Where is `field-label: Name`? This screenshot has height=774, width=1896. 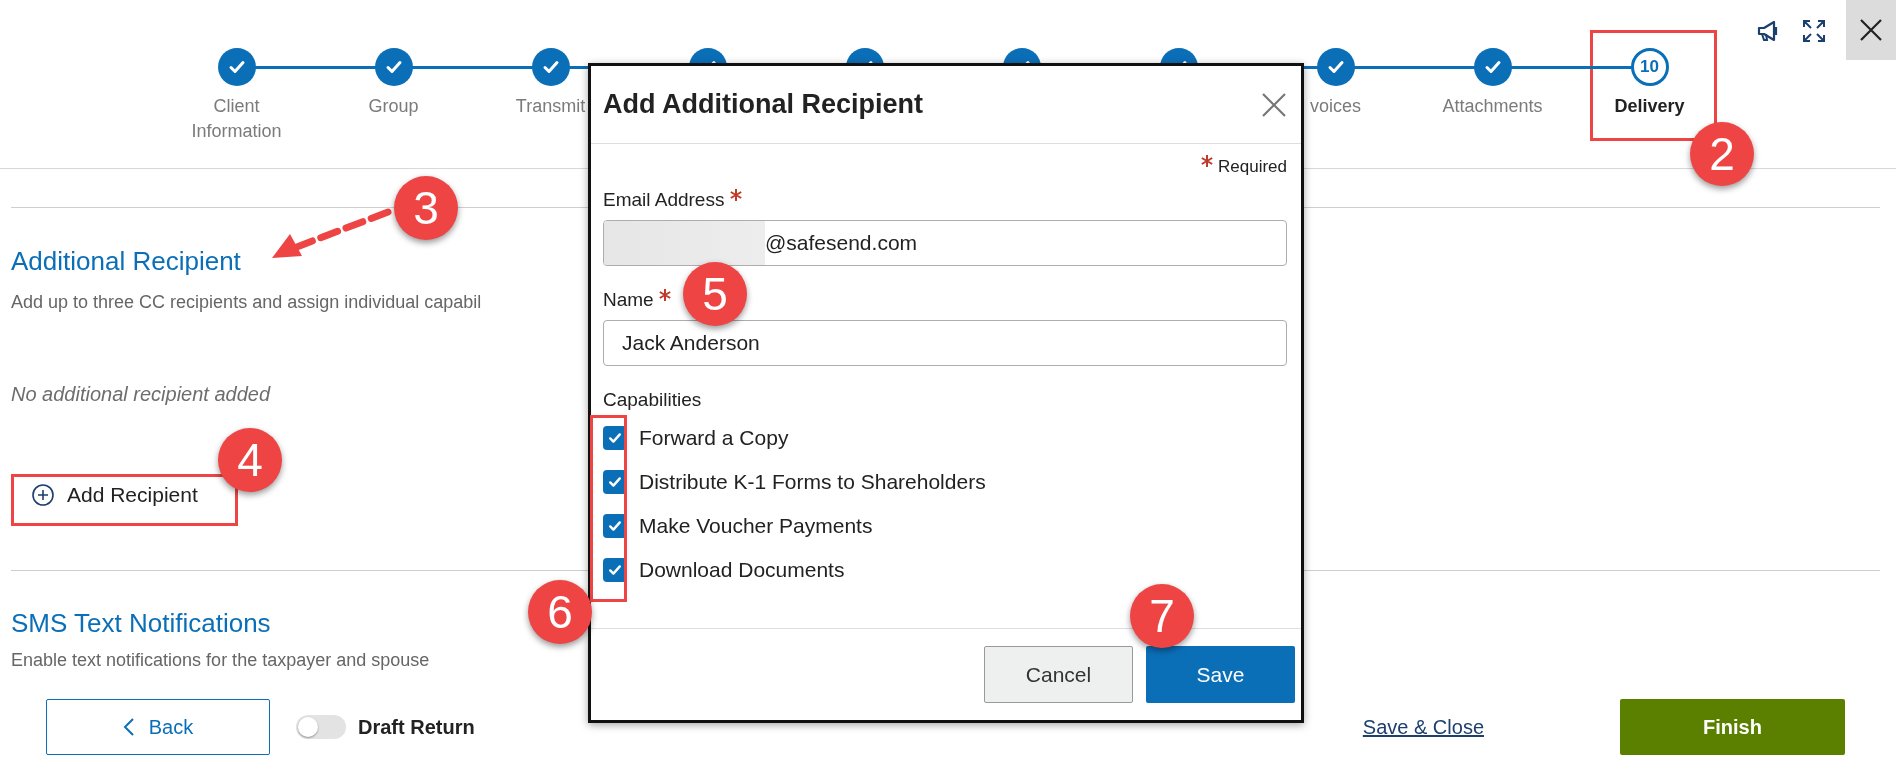
field-label: Name is located at coordinates (628, 299).